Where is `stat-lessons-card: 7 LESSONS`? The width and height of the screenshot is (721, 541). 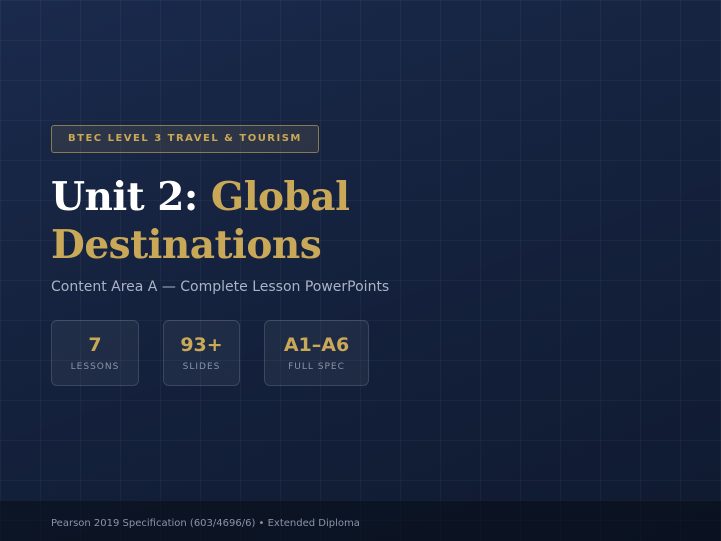 stat-lessons-card: 7 LESSONS is located at coordinates (95, 353).